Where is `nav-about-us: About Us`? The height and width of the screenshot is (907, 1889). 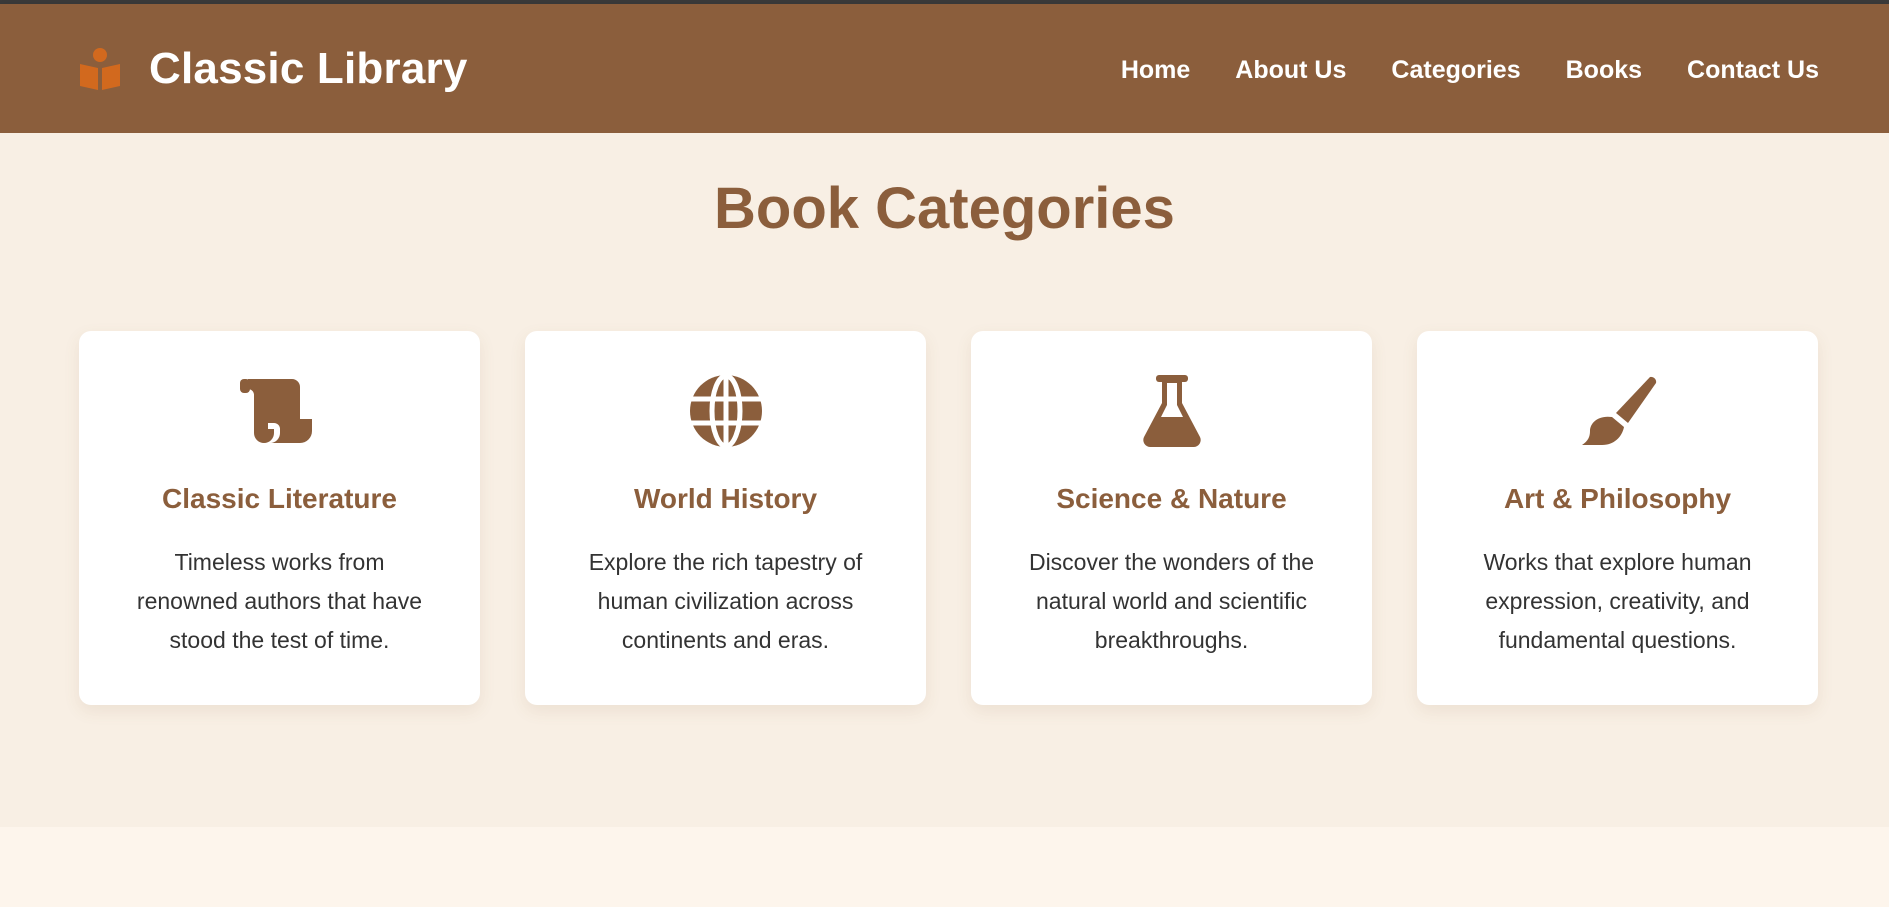 nav-about-us: About Us is located at coordinates (1290, 70).